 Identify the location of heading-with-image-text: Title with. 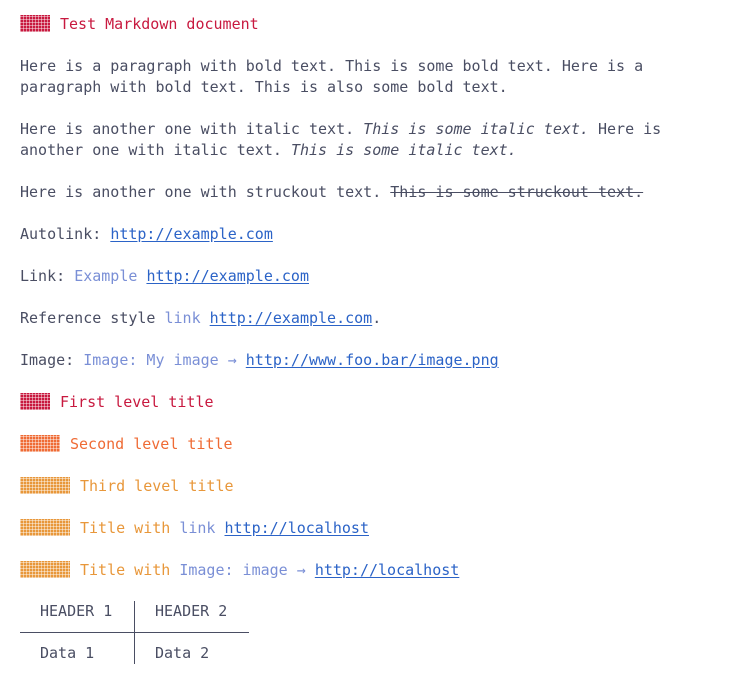
(130, 570).